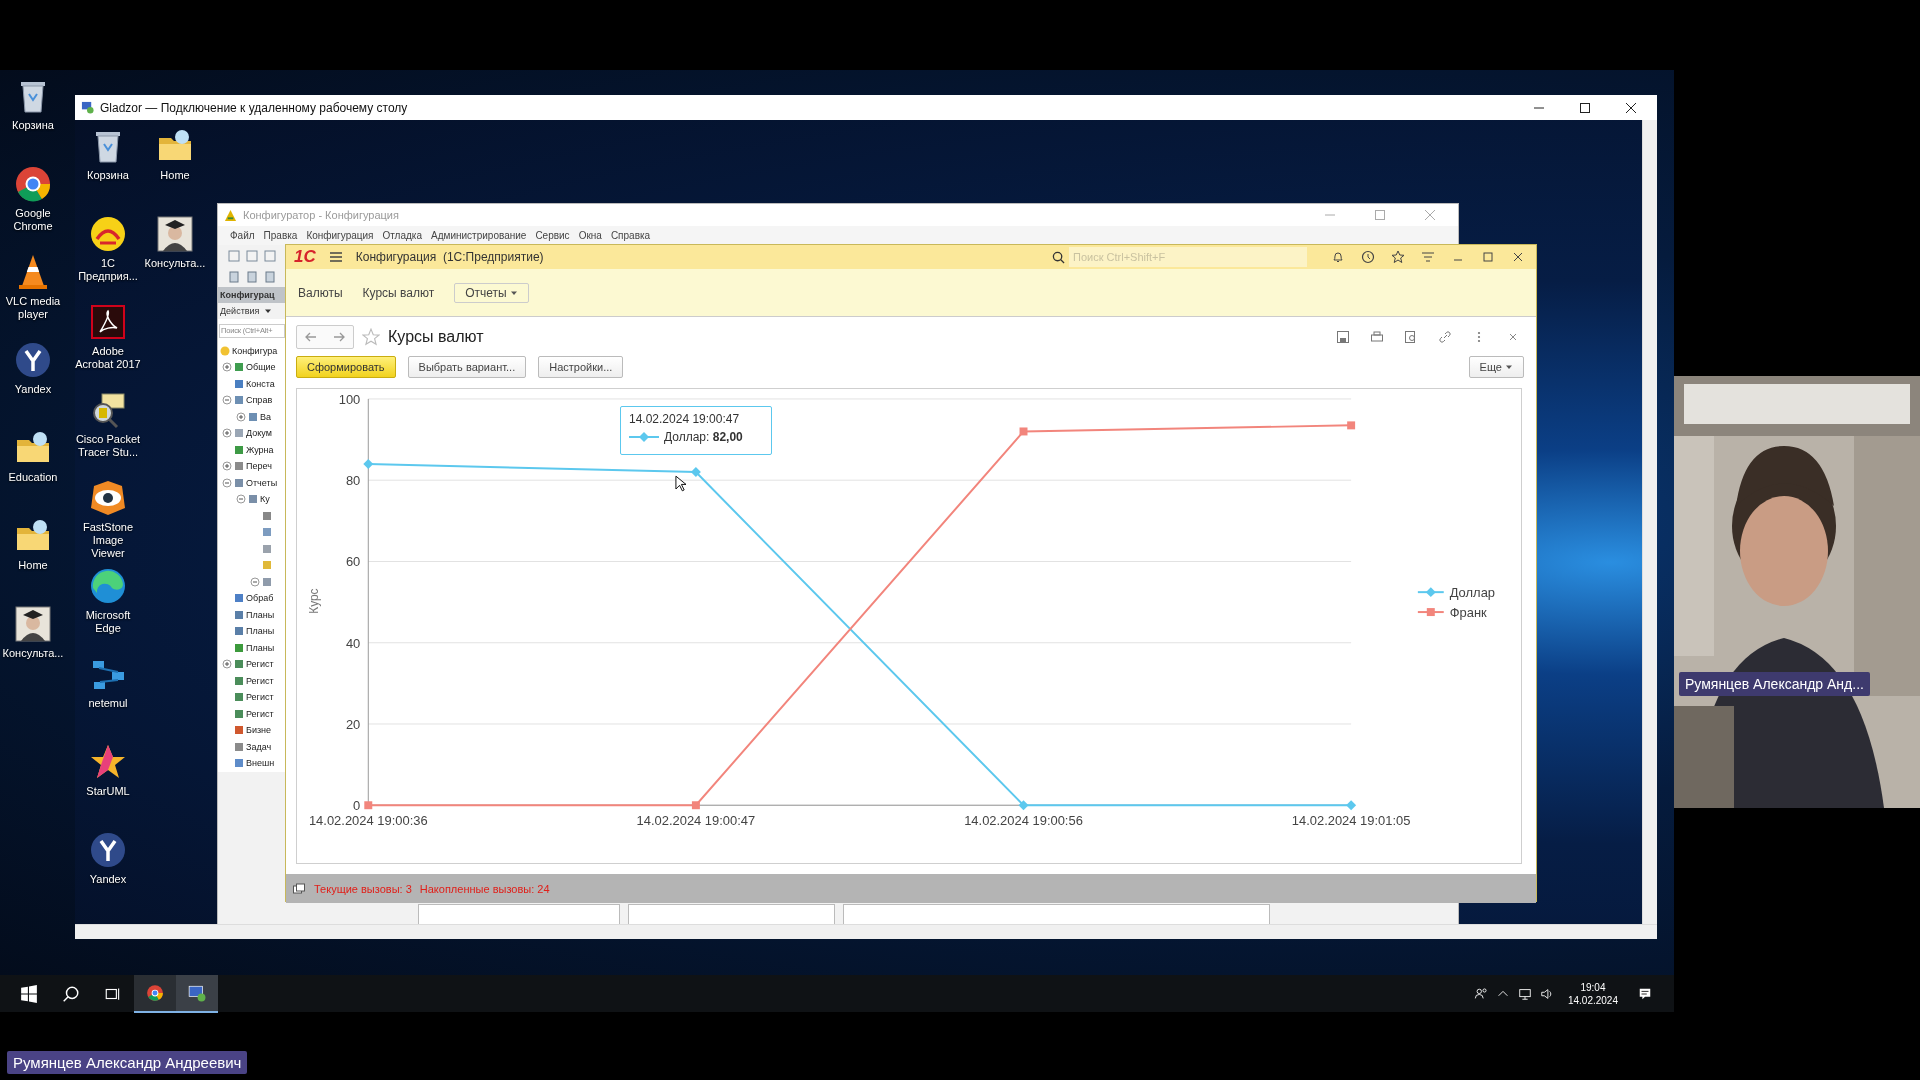  What do you see at coordinates (108, 703) in the screenshot?
I see `shortcut-label: netemul` at bounding box center [108, 703].